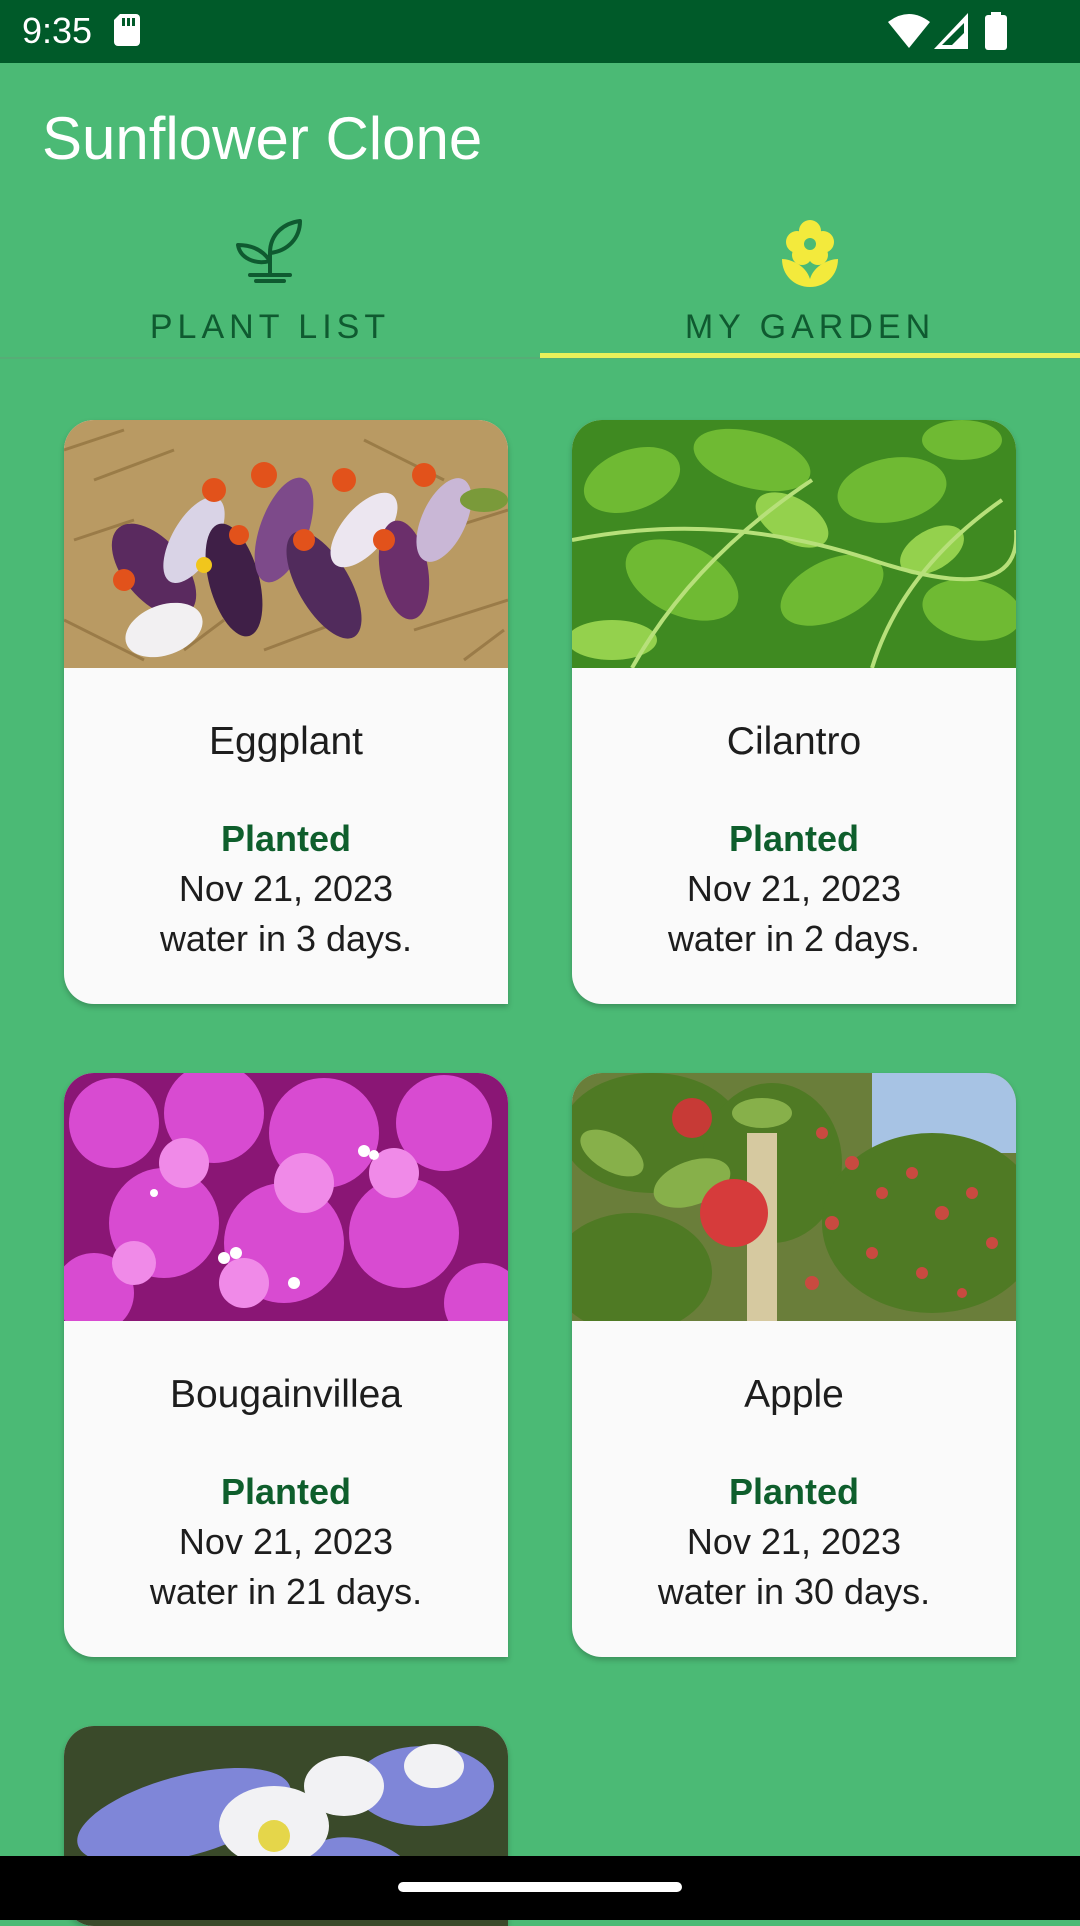 This screenshot has width=1080, height=1926. What do you see at coordinates (794, 1394) in the screenshot?
I see `plant-name: Apple` at bounding box center [794, 1394].